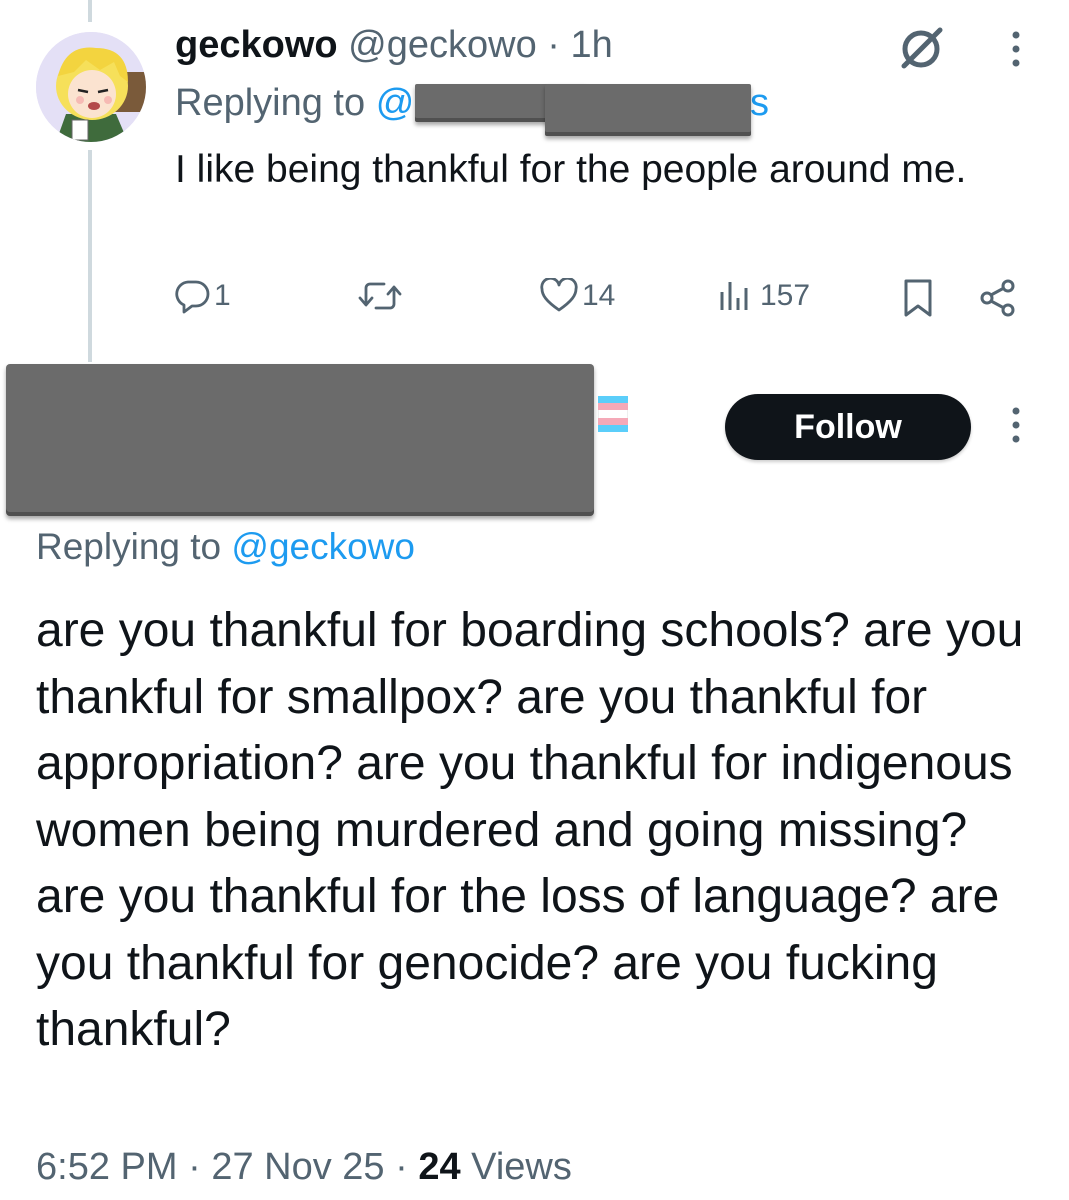 The height and width of the screenshot is (1200, 1069). I want to click on tweet-time: 1h, so click(592, 45).